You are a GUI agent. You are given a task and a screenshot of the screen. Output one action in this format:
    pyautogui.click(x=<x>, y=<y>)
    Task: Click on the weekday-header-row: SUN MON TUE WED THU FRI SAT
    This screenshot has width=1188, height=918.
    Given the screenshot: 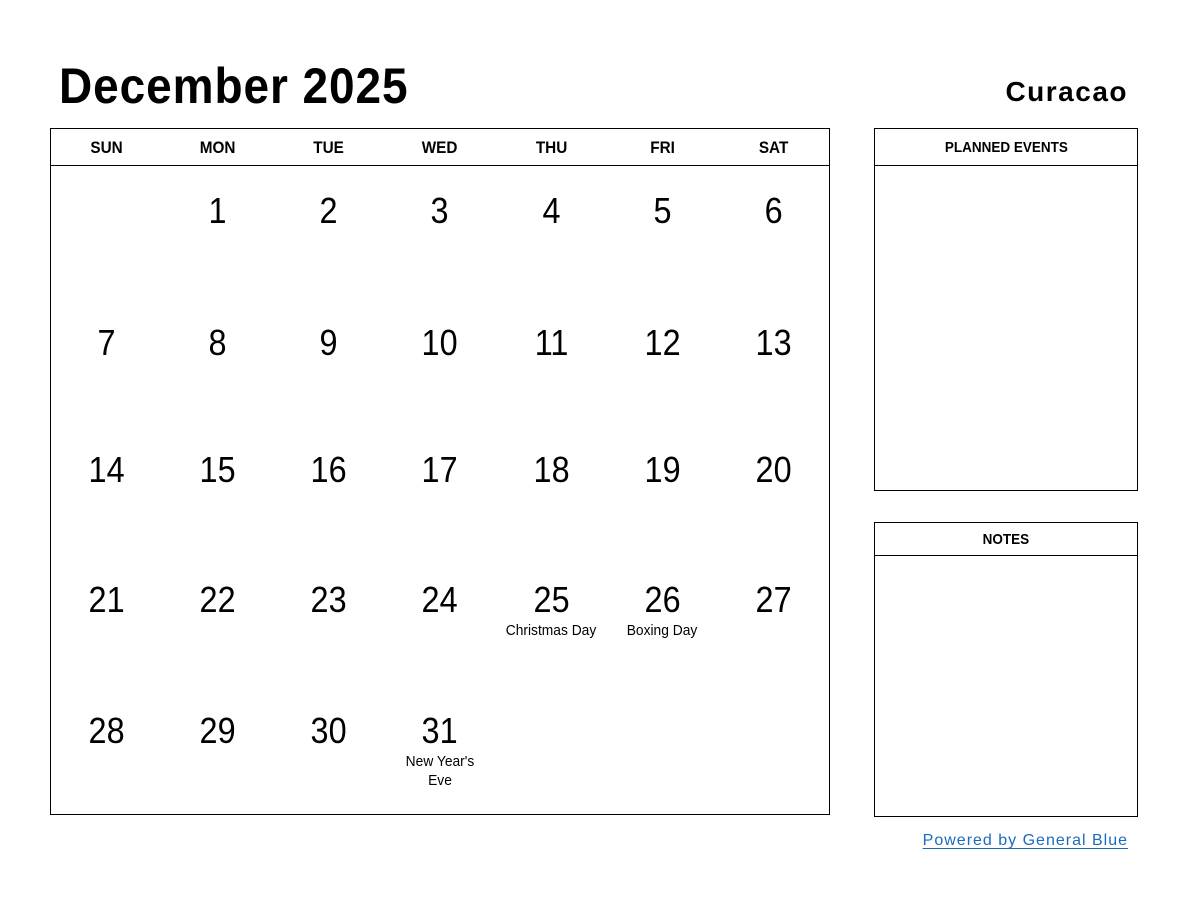 What is the action you would take?
    pyautogui.click(x=440, y=147)
    